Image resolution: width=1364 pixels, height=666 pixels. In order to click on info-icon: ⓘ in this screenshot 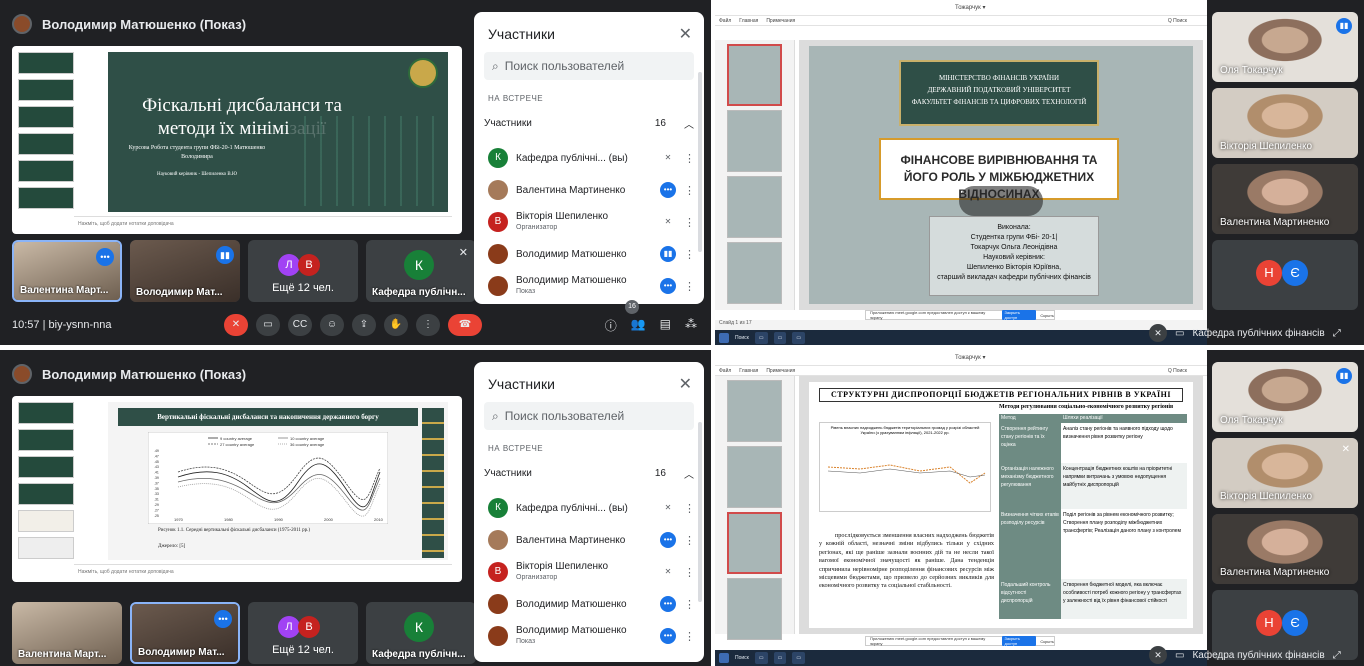, I will do `click(611, 325)`.